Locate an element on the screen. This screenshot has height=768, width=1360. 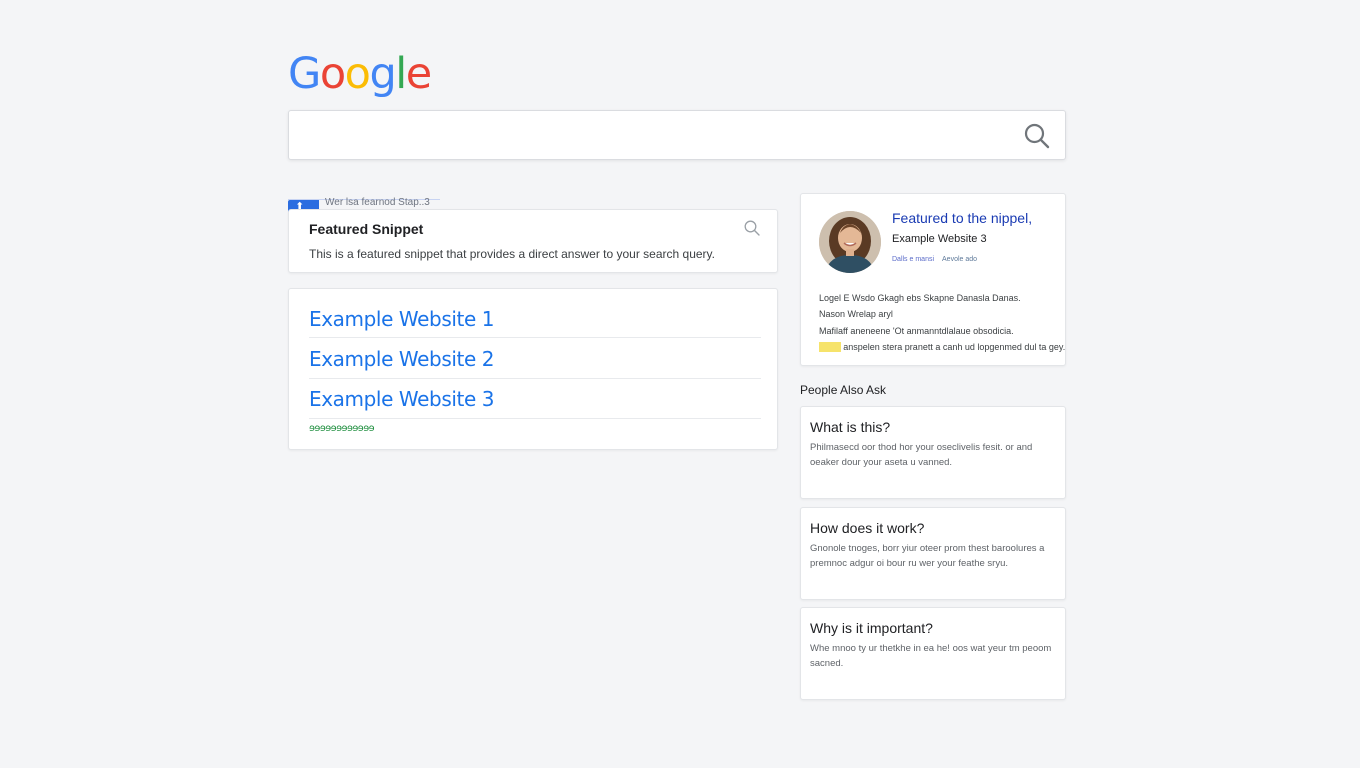
people-also-ask-heading: People Also Ask is located at coordinates (843, 390).